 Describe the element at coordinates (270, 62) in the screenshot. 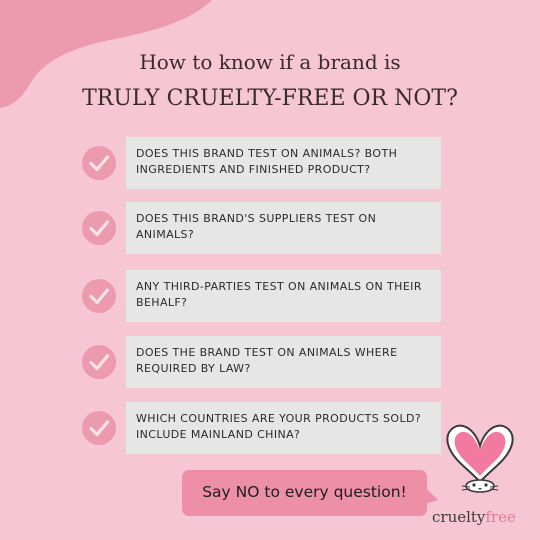

I see `title-line-1: How to know if a brand is` at that location.